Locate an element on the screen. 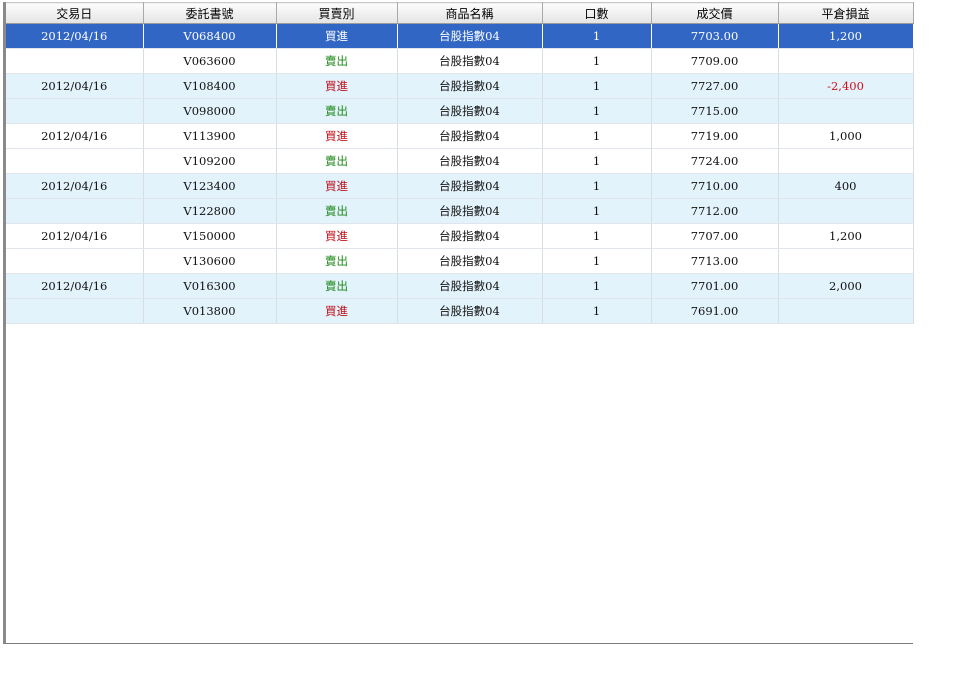 The height and width of the screenshot is (697, 978). column-header-order-number: 委託書號 is located at coordinates (210, 13).